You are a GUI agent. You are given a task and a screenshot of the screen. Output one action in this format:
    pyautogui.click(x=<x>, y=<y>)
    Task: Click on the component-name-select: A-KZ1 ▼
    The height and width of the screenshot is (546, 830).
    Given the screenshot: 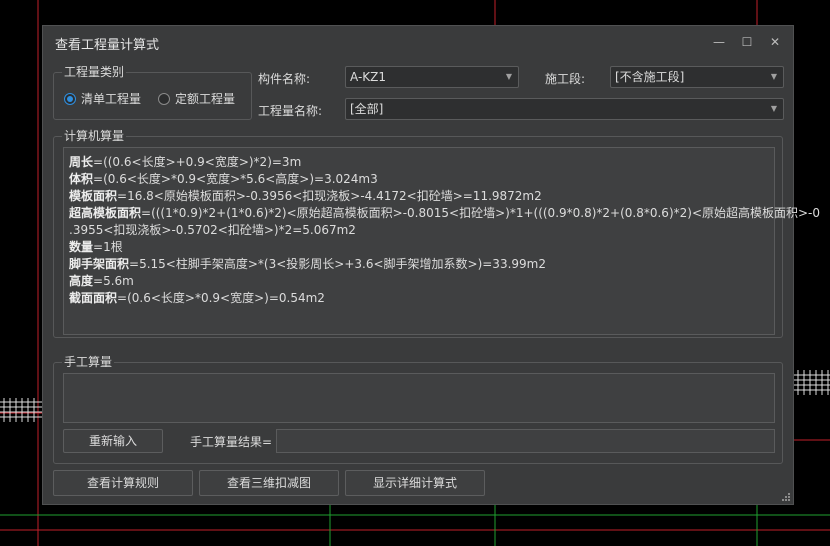 What is the action you would take?
    pyautogui.click(x=432, y=77)
    